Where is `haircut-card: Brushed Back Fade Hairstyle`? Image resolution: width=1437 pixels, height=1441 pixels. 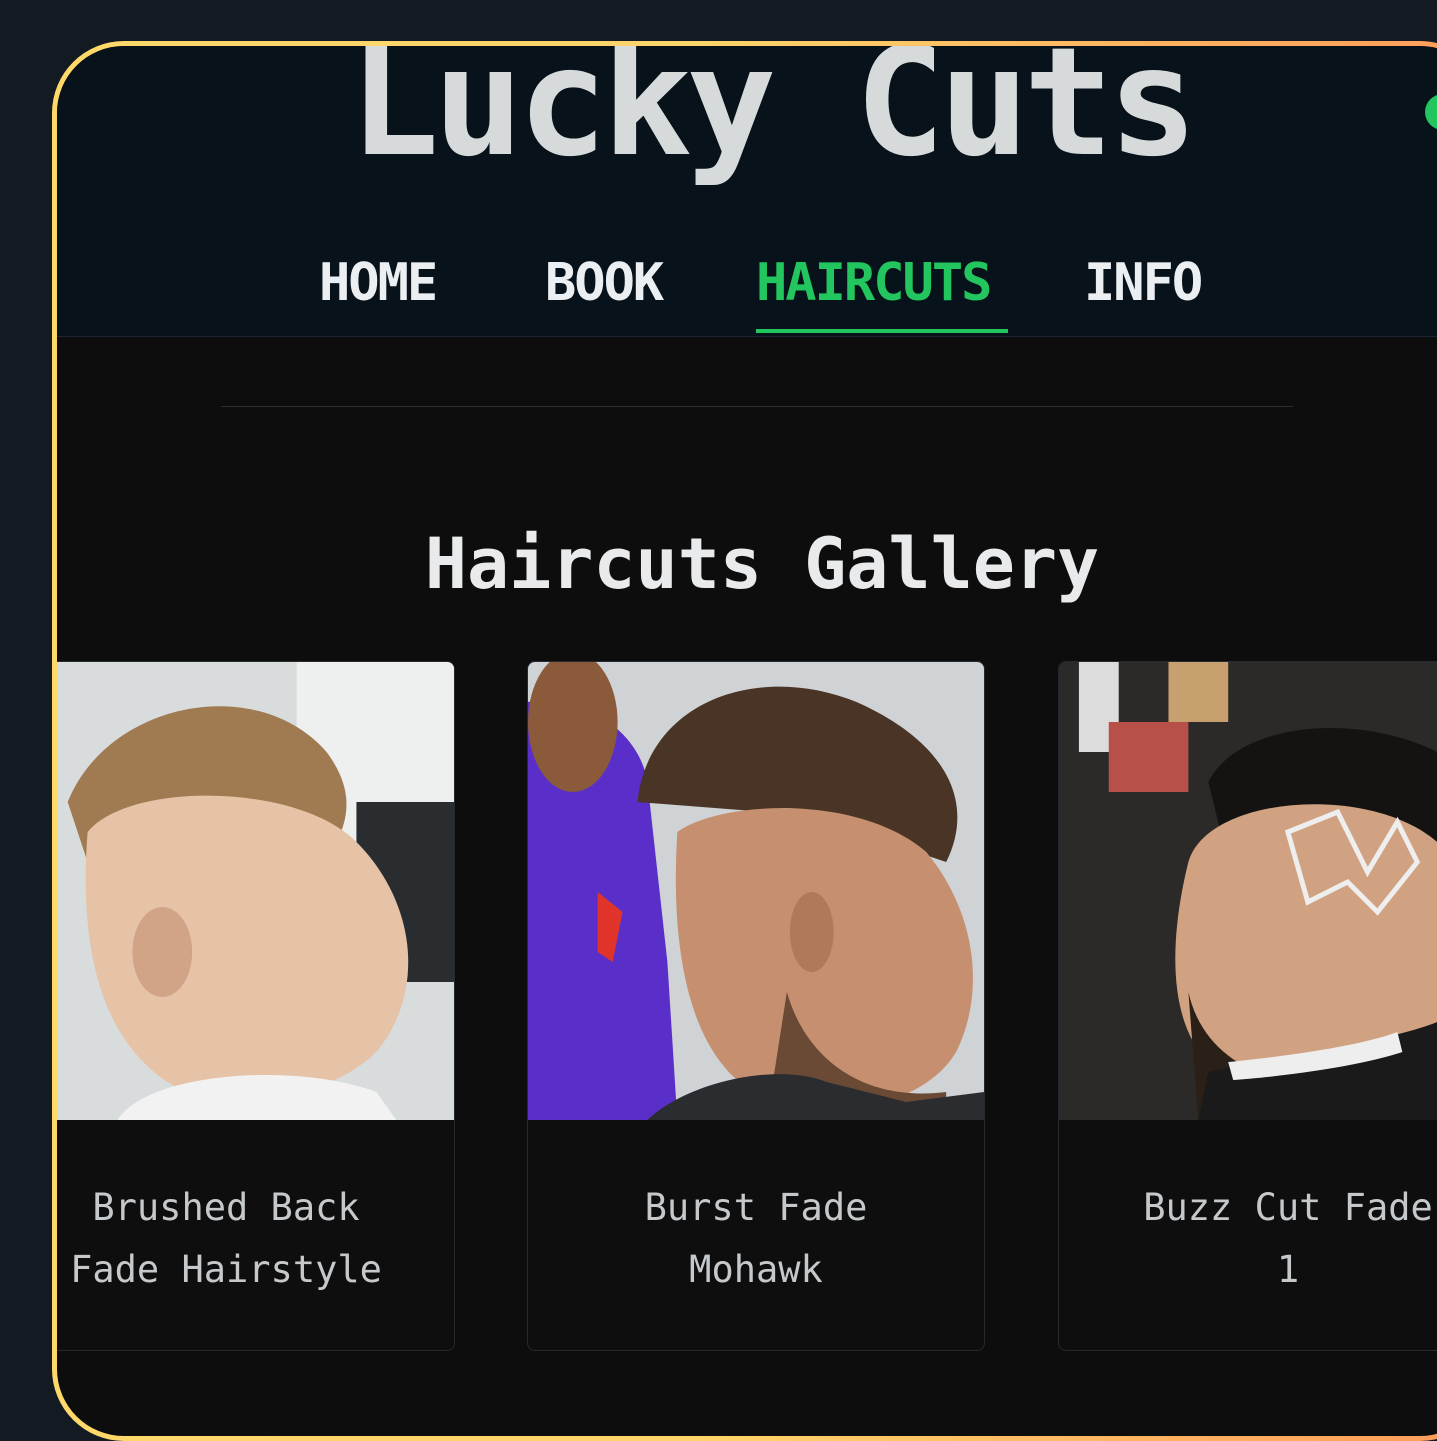
haircut-card: Brushed Back Fade Hairstyle is located at coordinates (256, 1006).